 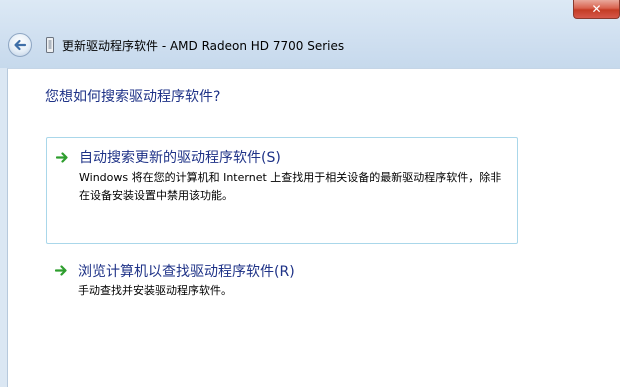 What do you see at coordinates (186, 272) in the screenshot?
I see `option-title: 浏览计算机以查找驱动程序软件(R)` at bounding box center [186, 272].